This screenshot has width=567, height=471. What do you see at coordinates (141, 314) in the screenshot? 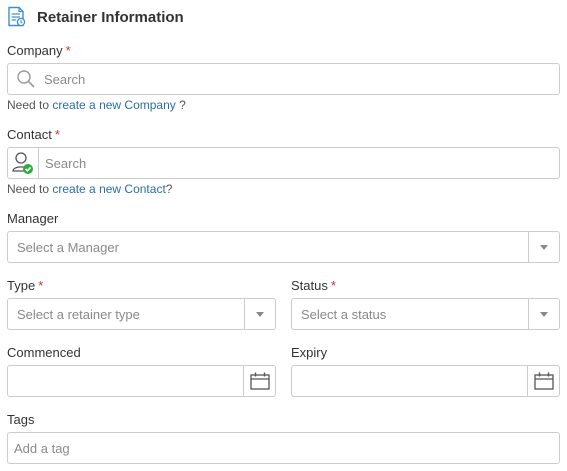
I see `type-select: Select a retainer type` at bounding box center [141, 314].